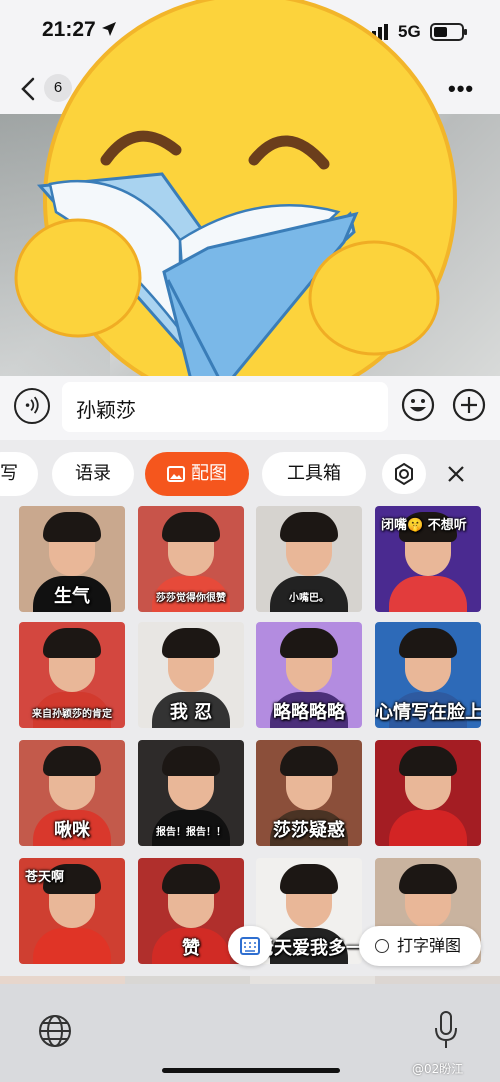  I want to click on keyboard-bottom-bar: @02盼江, so click(250, 1033).